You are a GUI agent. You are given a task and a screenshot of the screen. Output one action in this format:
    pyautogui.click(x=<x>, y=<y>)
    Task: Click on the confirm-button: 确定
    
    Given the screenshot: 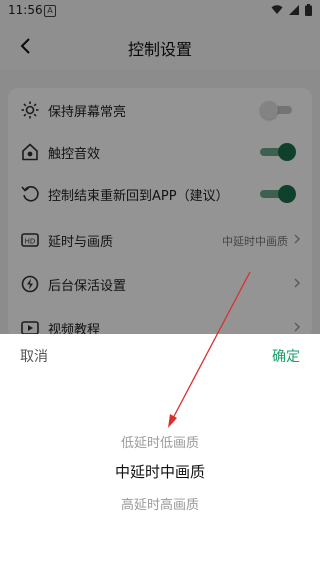 What is the action you would take?
    pyautogui.click(x=286, y=356)
    